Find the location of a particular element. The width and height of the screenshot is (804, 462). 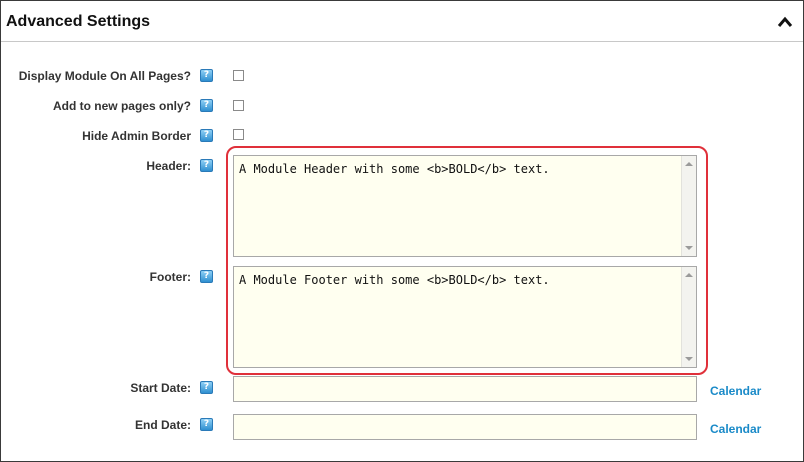

end-date-input is located at coordinates (465, 427).